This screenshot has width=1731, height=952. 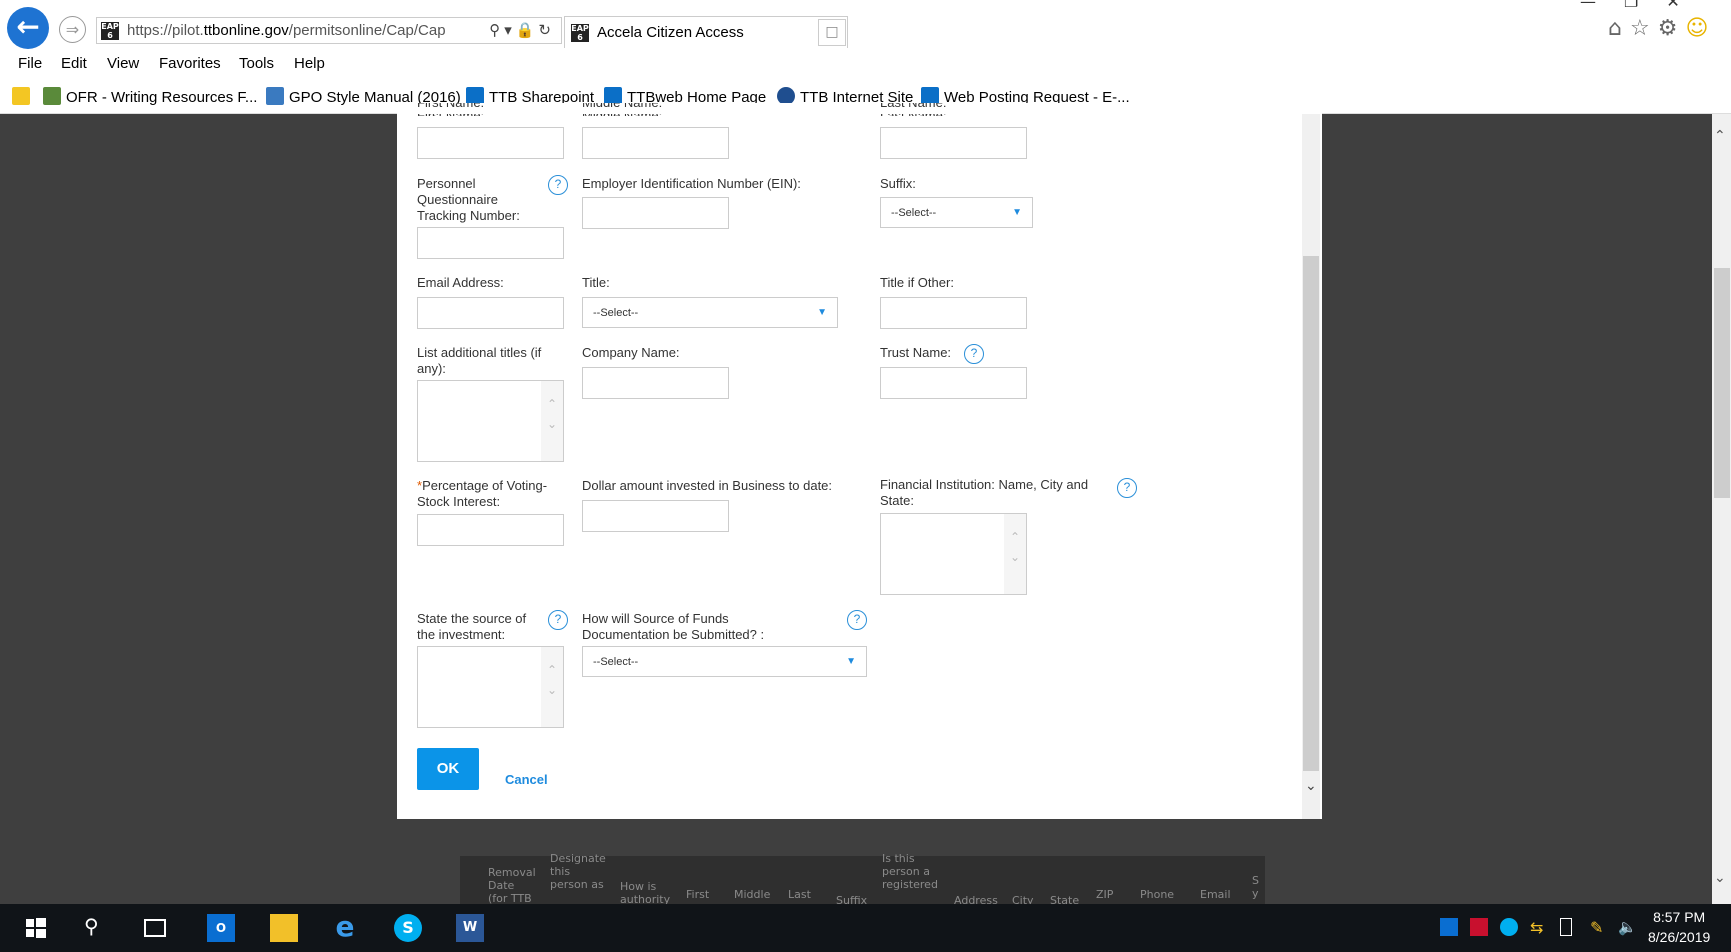 I want to click on source-funds-select: --Select-- ▼, so click(x=724, y=661).